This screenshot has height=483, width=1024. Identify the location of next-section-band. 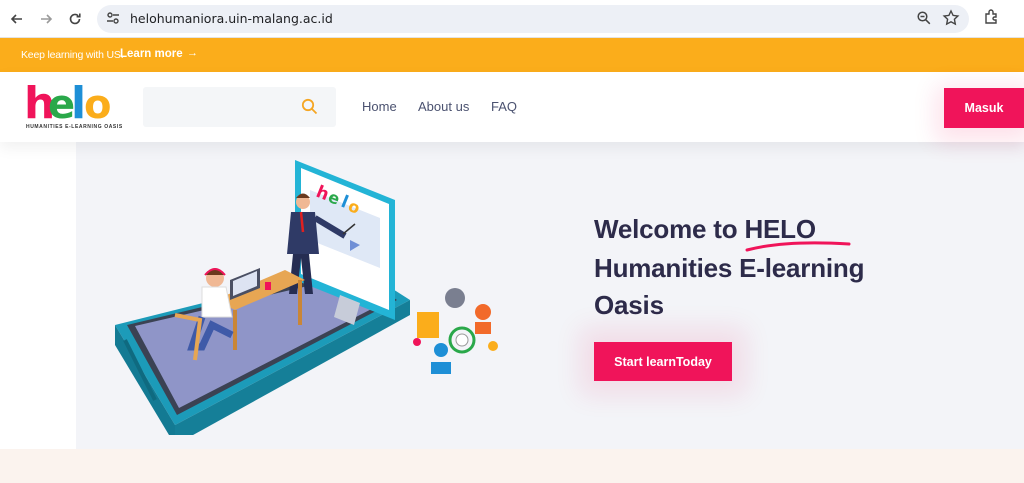
(512, 466).